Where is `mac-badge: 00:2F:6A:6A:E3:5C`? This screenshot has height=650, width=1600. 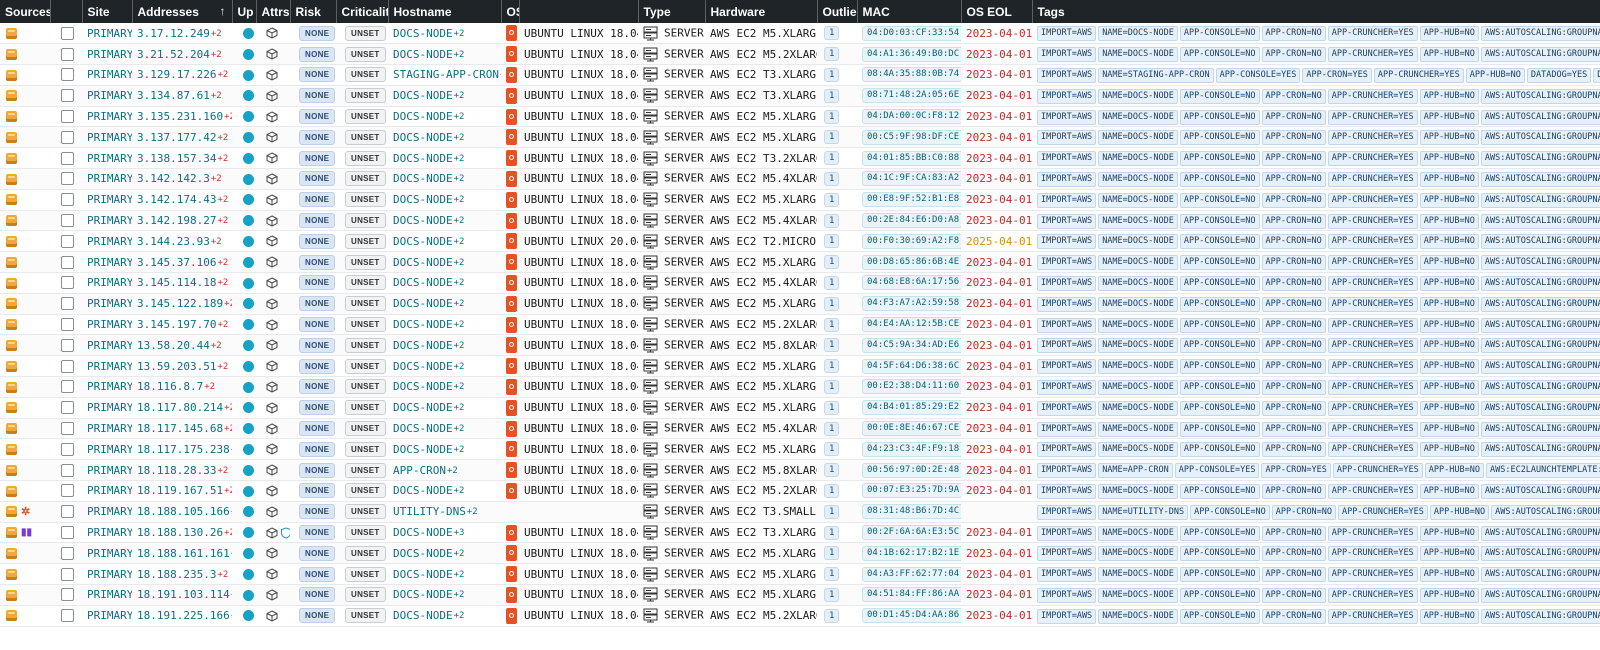 mac-badge: 00:2F:6A:6A:E3:5C is located at coordinates (911, 533).